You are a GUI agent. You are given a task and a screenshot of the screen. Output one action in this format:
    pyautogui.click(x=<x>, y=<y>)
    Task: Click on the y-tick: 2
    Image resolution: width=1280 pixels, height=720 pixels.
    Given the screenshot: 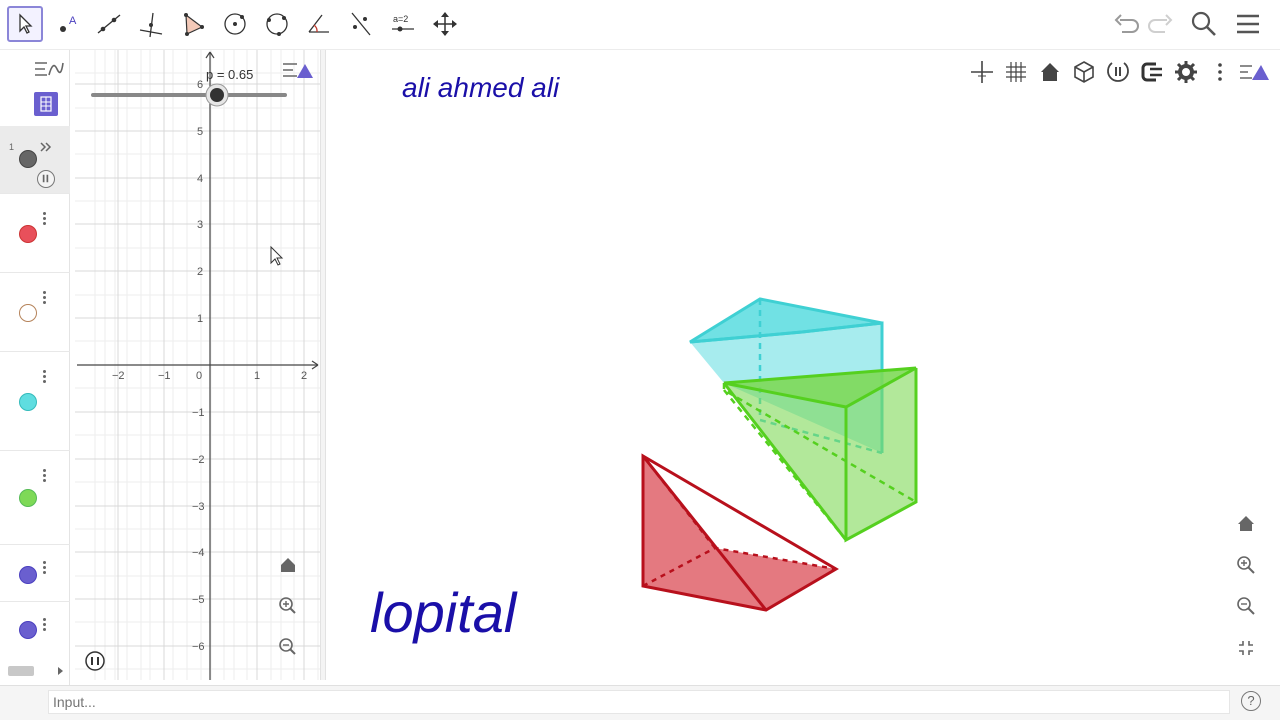 What is the action you would take?
    pyautogui.click(x=200, y=272)
    